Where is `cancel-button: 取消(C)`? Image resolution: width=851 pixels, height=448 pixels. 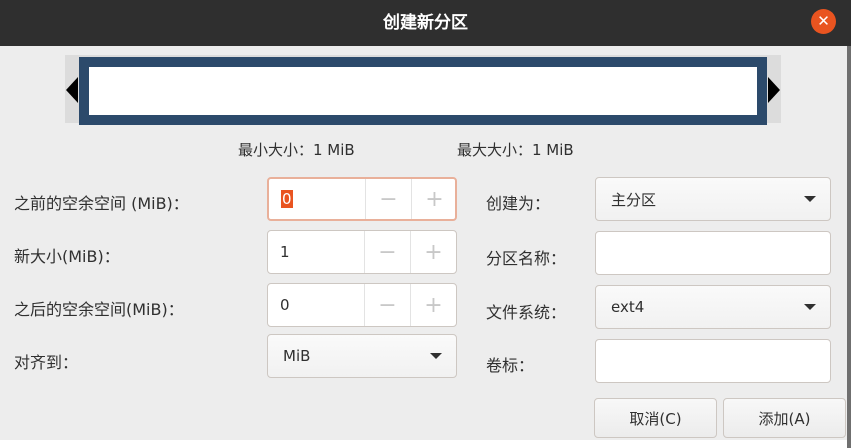 cancel-button: 取消(C) is located at coordinates (655, 418).